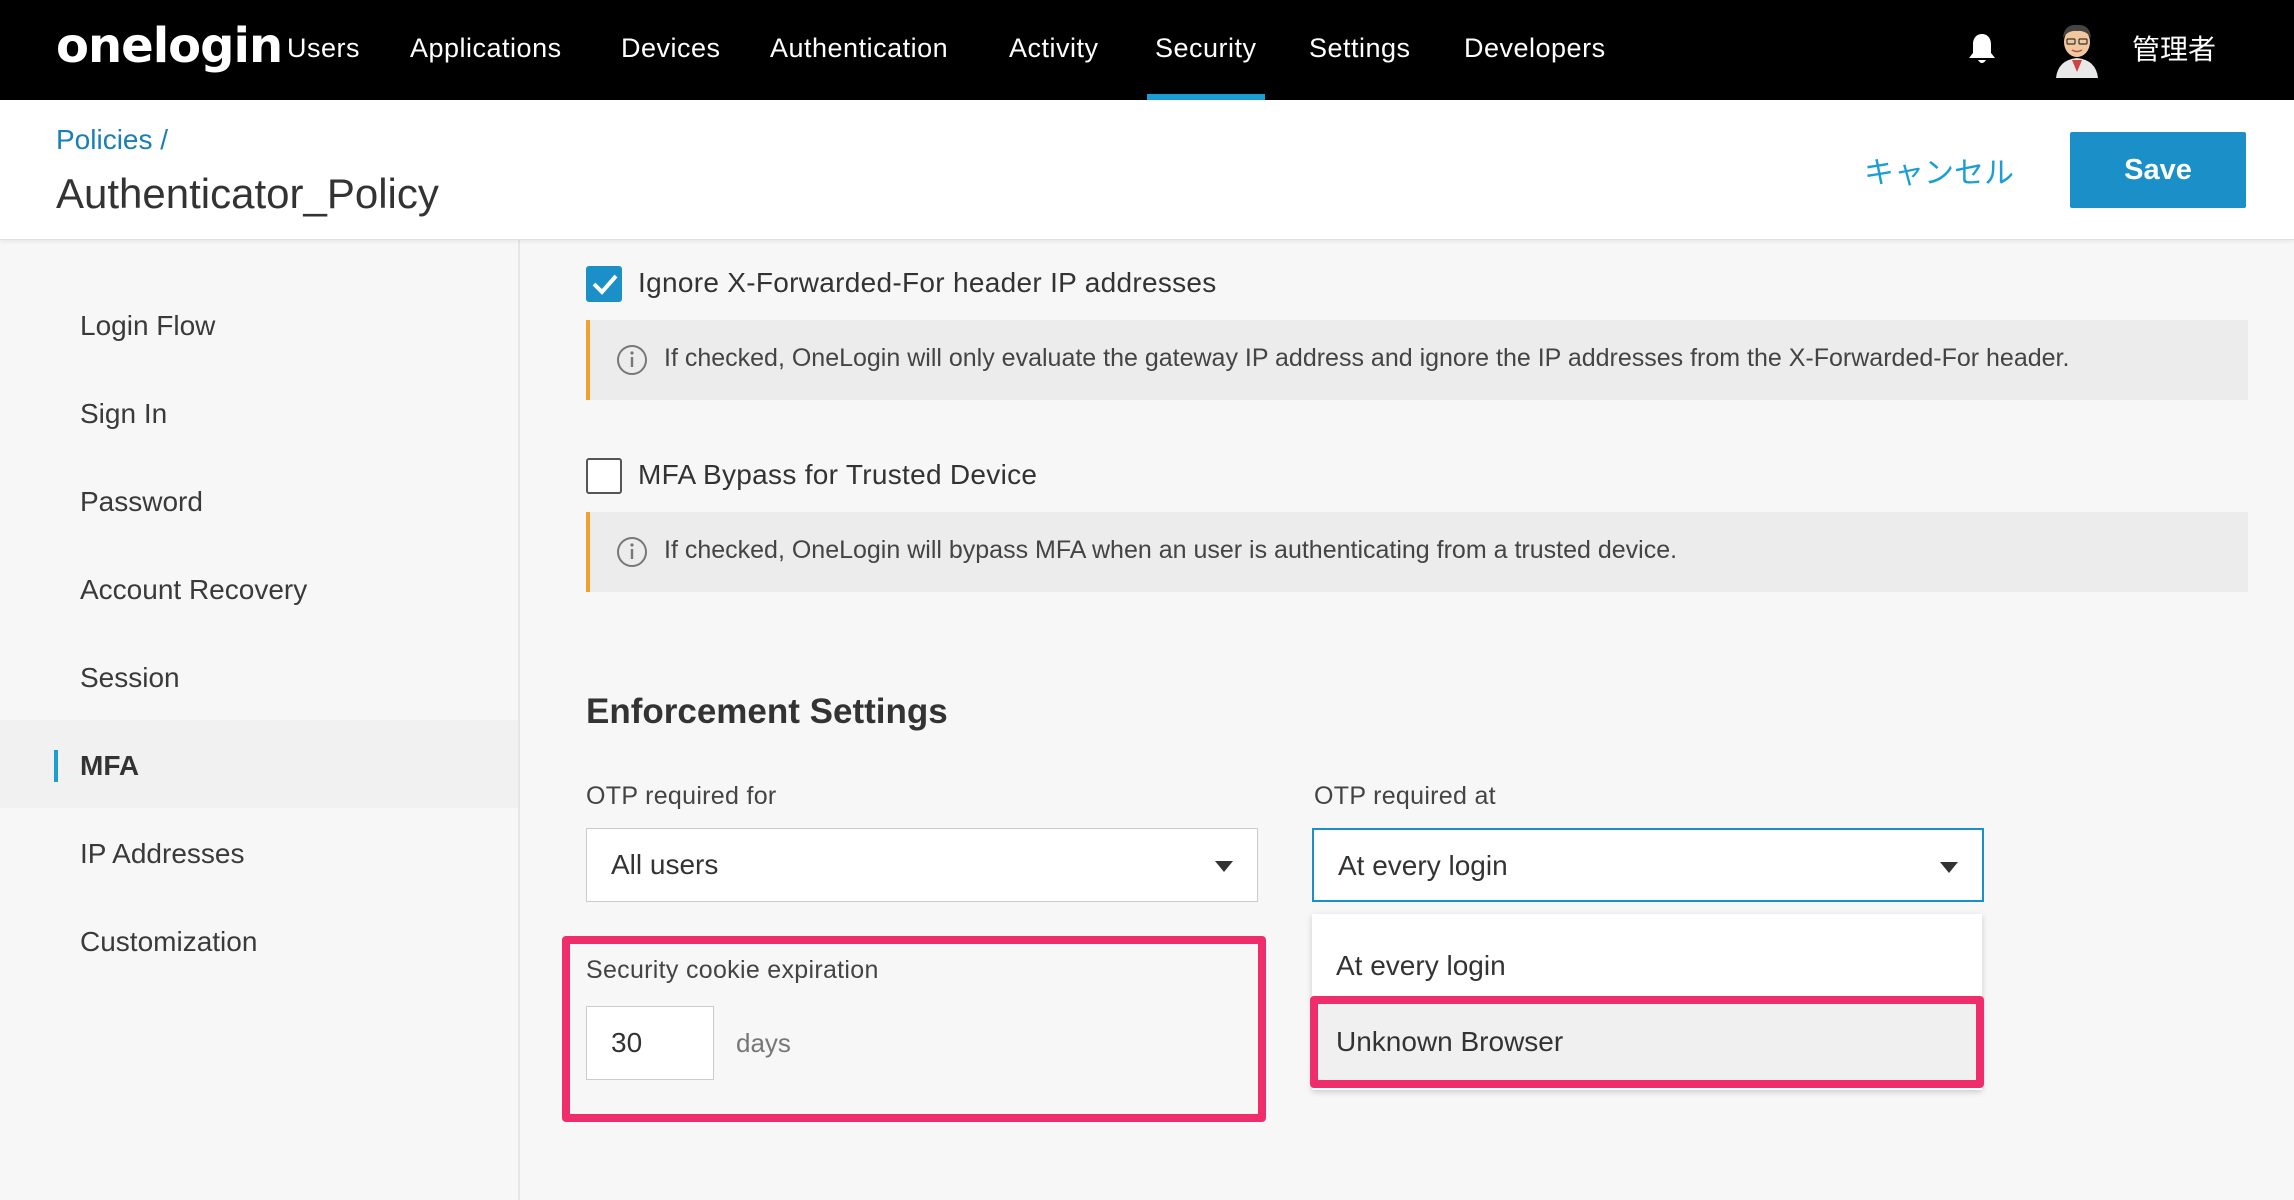  Describe the element at coordinates (837, 475) in the screenshot. I see `mfa-bypass-label: MFA Bypass for Trusted Device` at that location.